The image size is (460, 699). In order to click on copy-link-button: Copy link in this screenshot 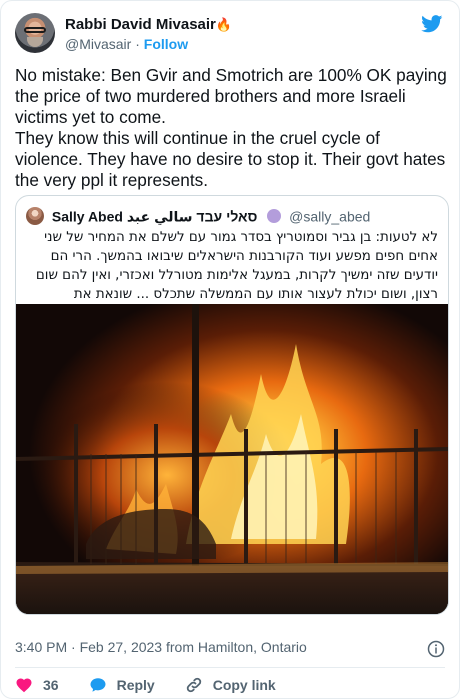, I will do `click(230, 685)`.